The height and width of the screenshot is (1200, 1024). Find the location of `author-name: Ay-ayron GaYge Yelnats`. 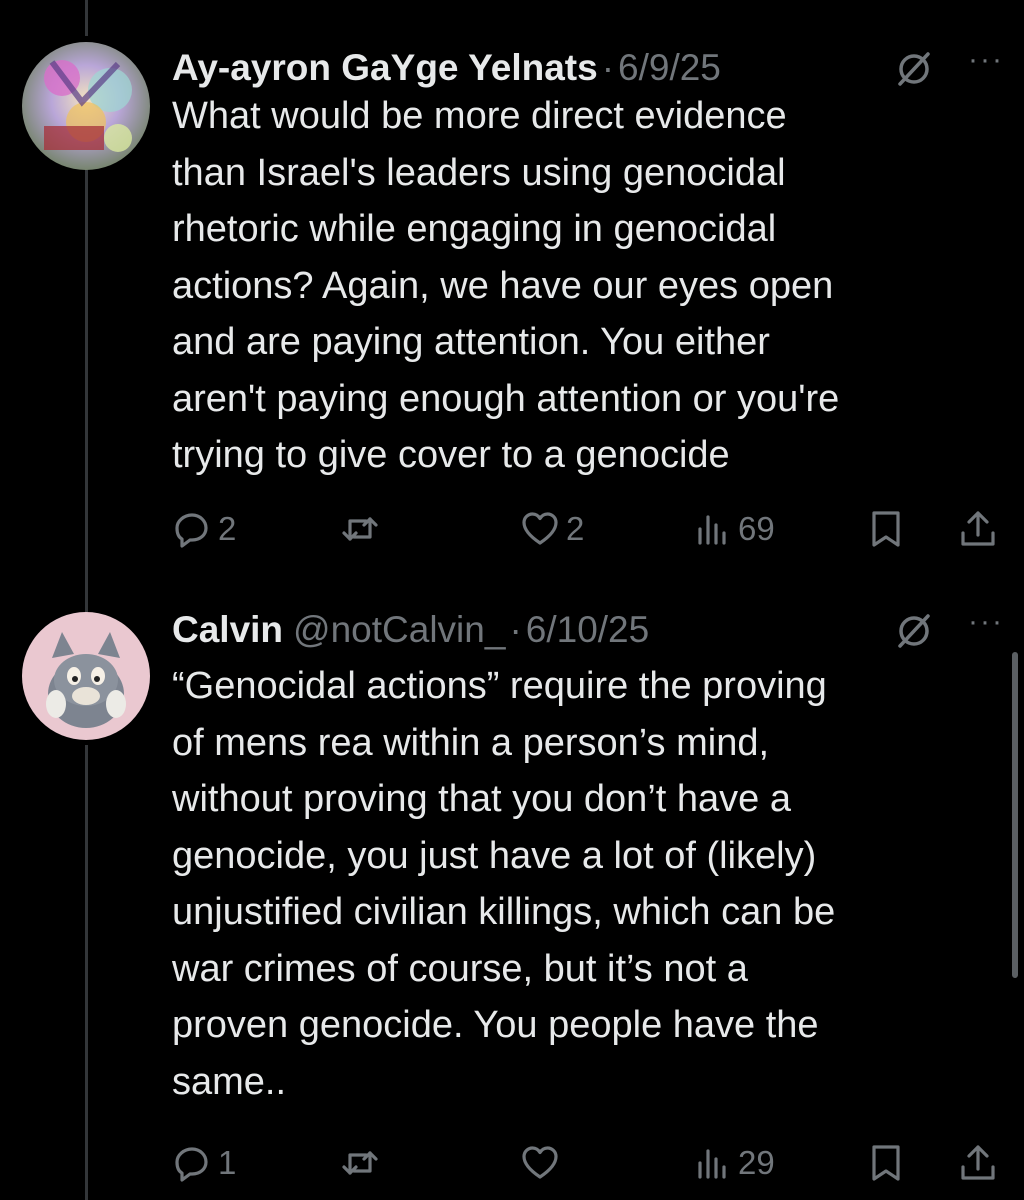

author-name: Ay-ayron GaYge Yelnats is located at coordinates (385, 68).